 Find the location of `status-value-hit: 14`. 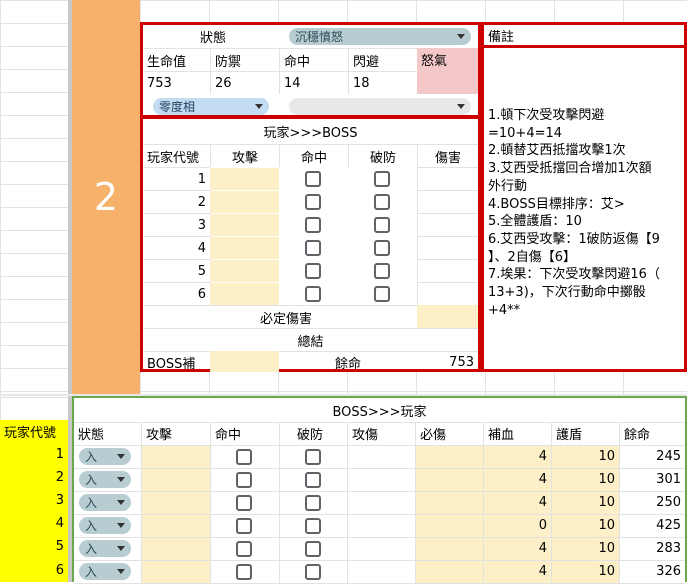

status-value-hit: 14 is located at coordinates (313, 82).